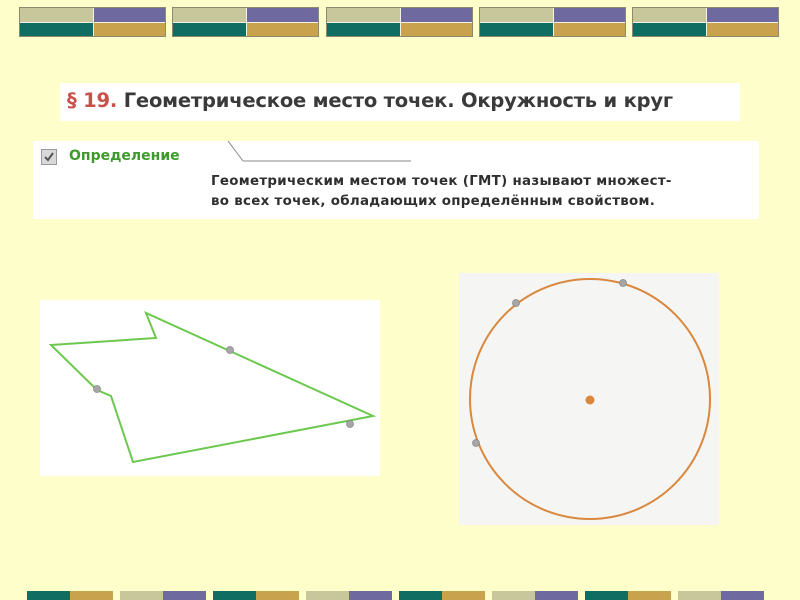 Image resolution: width=800 pixels, height=600 pixels. I want to click on circle-figure, so click(589, 399).